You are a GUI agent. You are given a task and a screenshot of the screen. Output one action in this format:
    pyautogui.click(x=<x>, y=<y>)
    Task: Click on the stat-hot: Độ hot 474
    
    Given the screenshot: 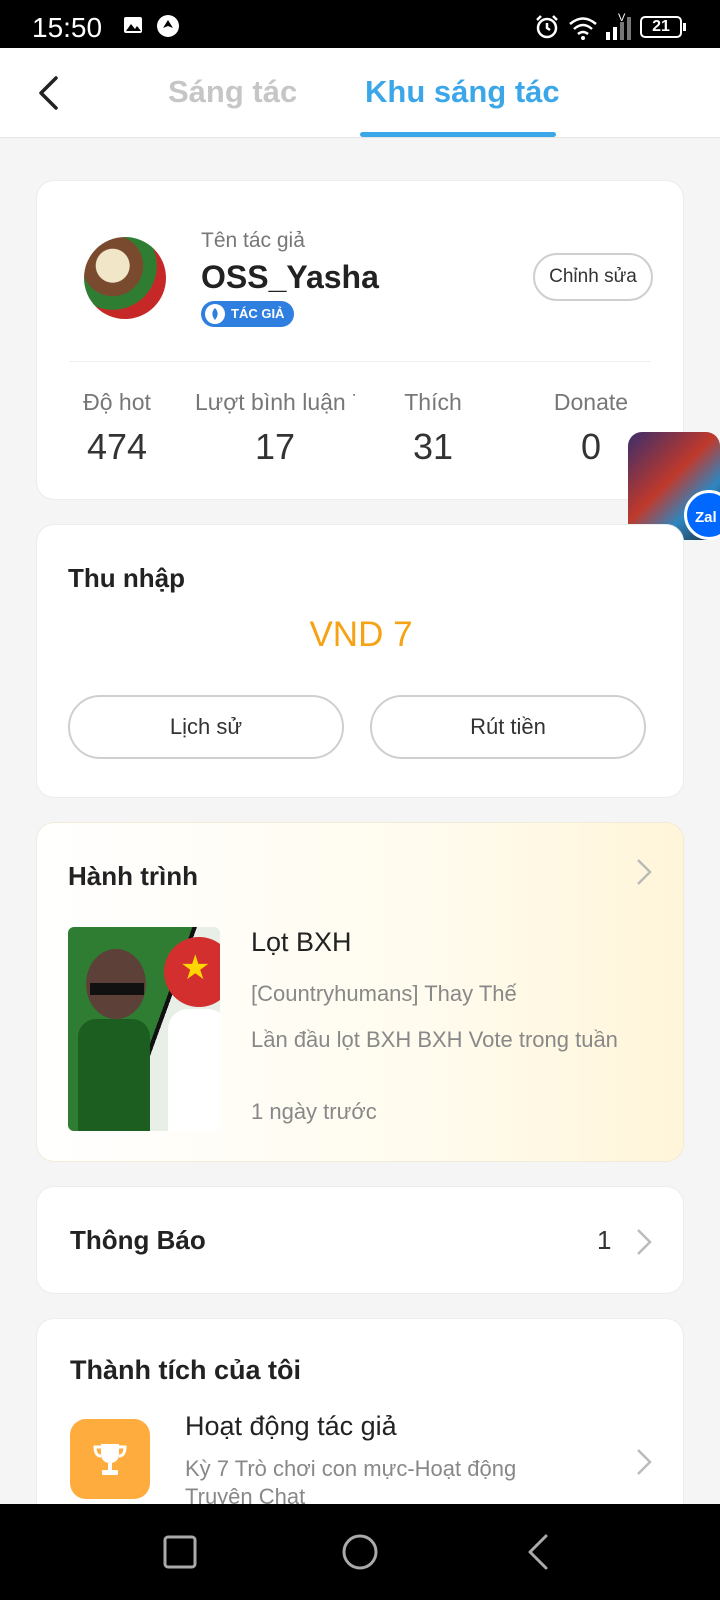 What is the action you would take?
    pyautogui.click(x=117, y=428)
    